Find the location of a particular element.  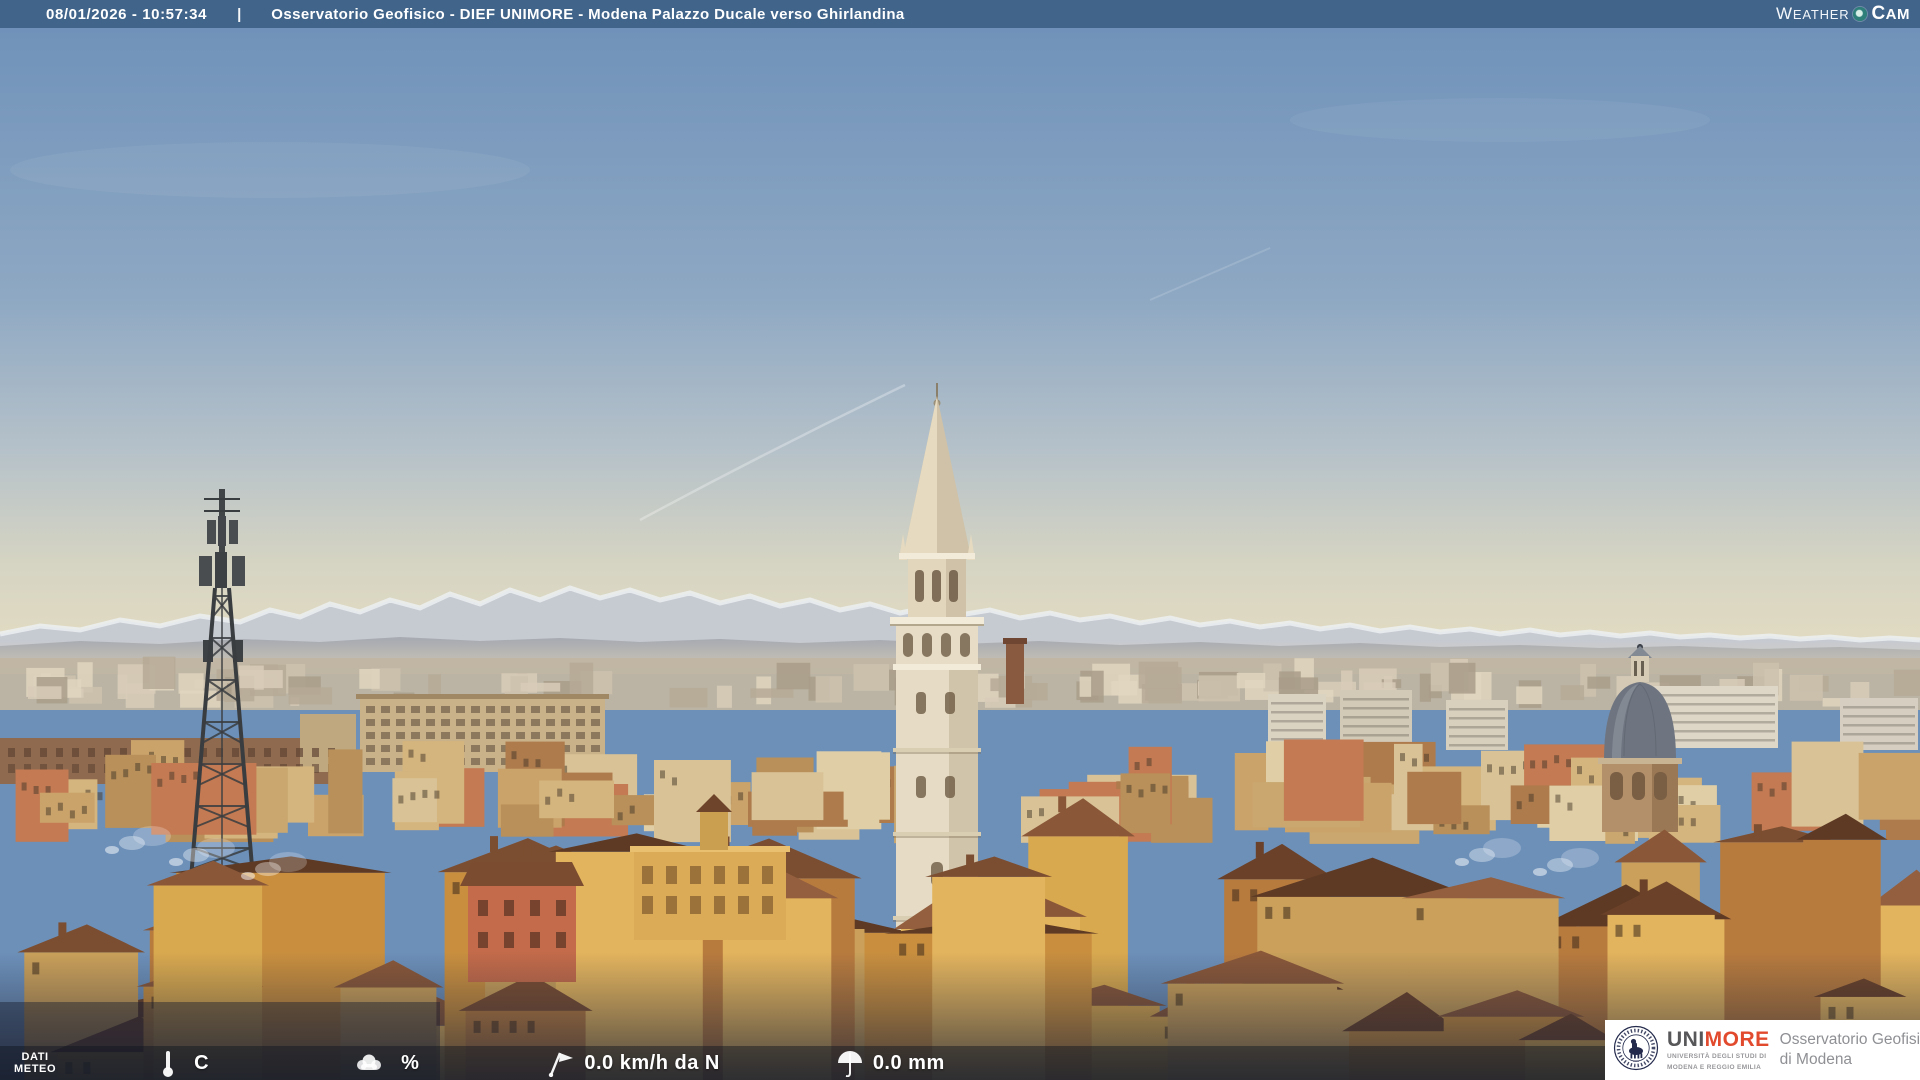

weathercam-logo-icon is located at coordinates (1860, 14).